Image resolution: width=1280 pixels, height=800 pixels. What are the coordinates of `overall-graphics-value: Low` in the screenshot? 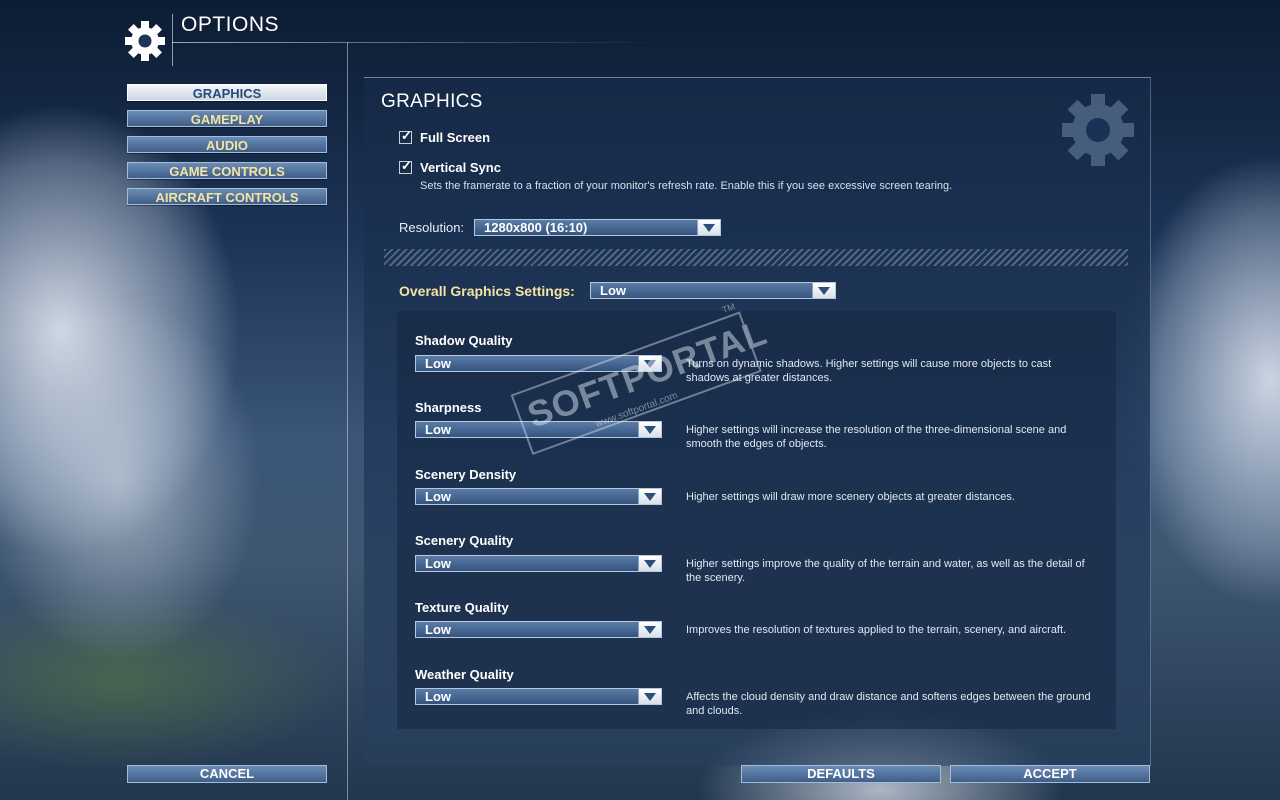 It's located at (701, 290).